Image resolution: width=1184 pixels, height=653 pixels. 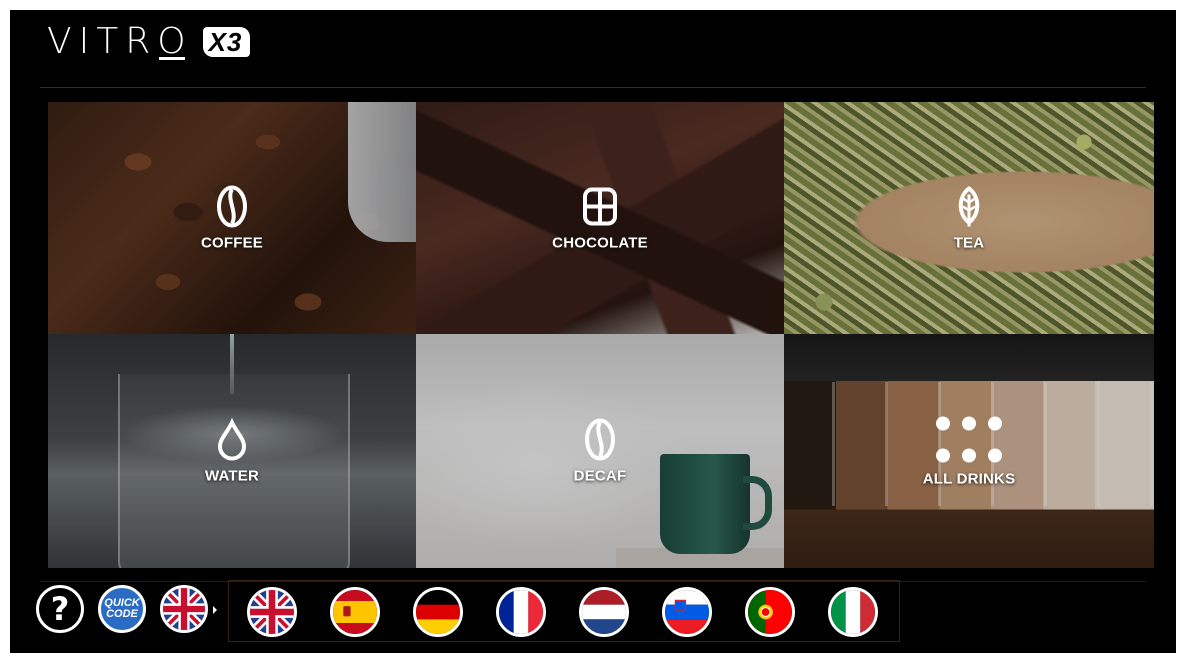 I want to click on language-option-english, so click(x=272, y=612).